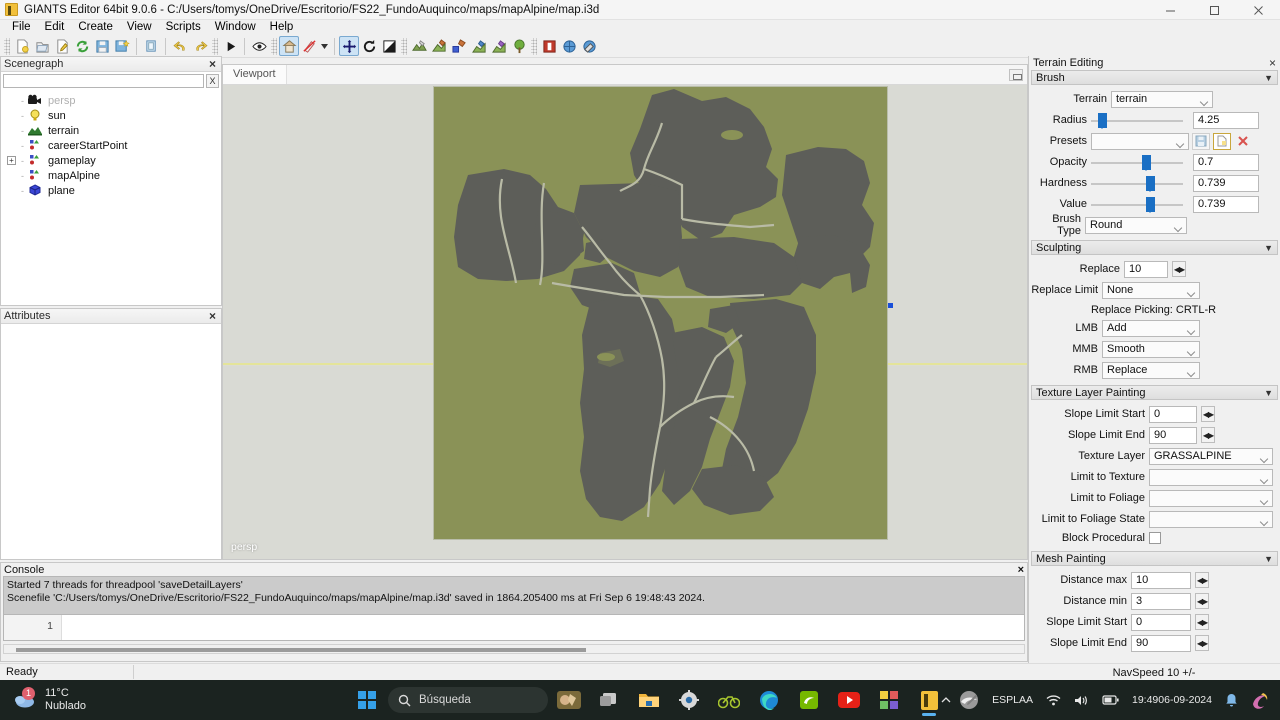 This screenshot has width=1280, height=720. What do you see at coordinates (111, 130) in the screenshot?
I see `scenegraph-item-terrain: - terrain` at bounding box center [111, 130].